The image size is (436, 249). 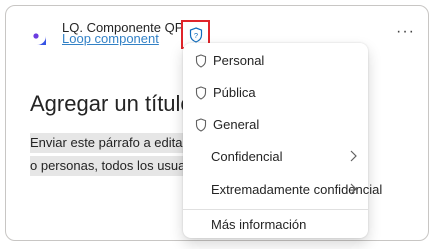 I want to click on paragraph-line: Enviar este párrafo a editar, so click(x=108, y=143).